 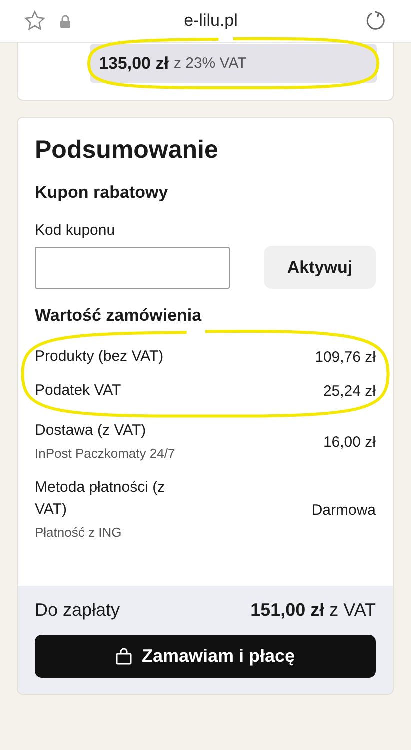 What do you see at coordinates (376, 21) in the screenshot?
I see `reload-icon` at bounding box center [376, 21].